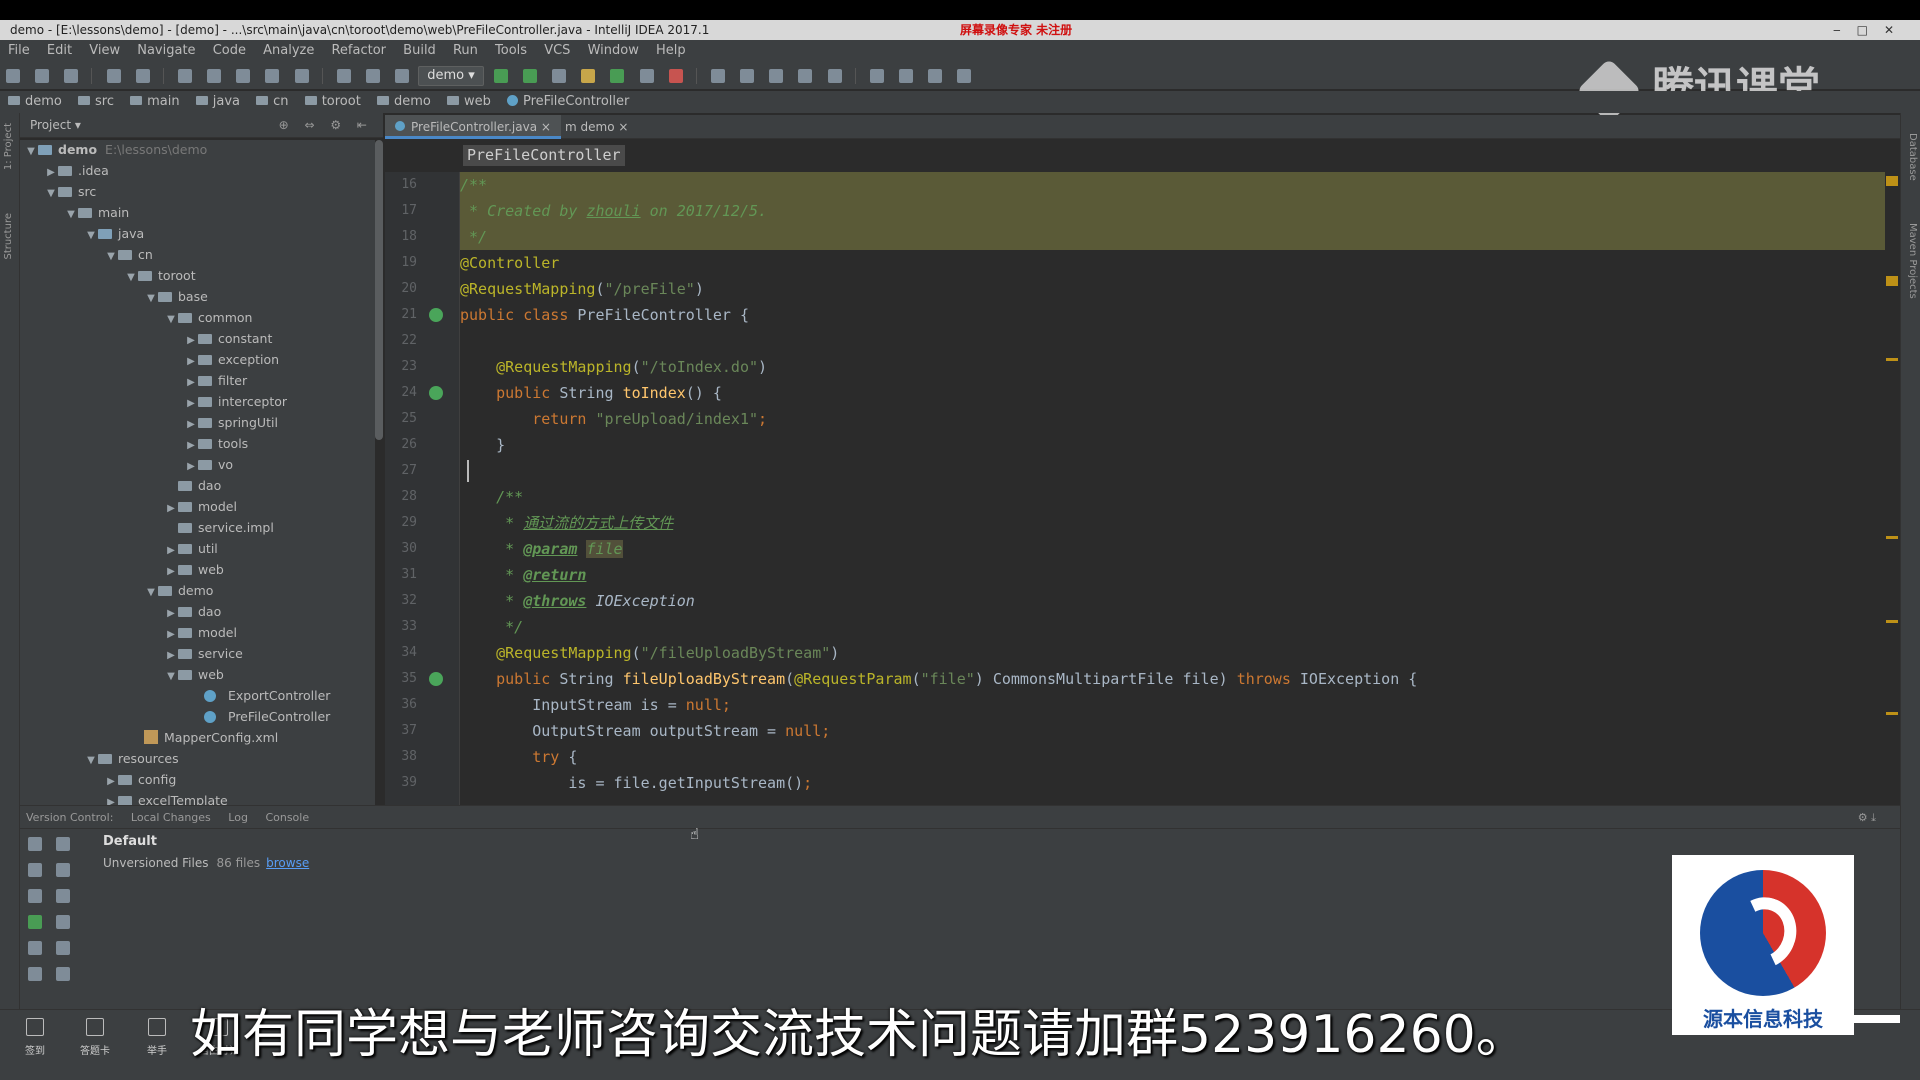 The width and height of the screenshot is (1920, 1080). What do you see at coordinates (935, 76) in the screenshot?
I see `help-icon` at bounding box center [935, 76].